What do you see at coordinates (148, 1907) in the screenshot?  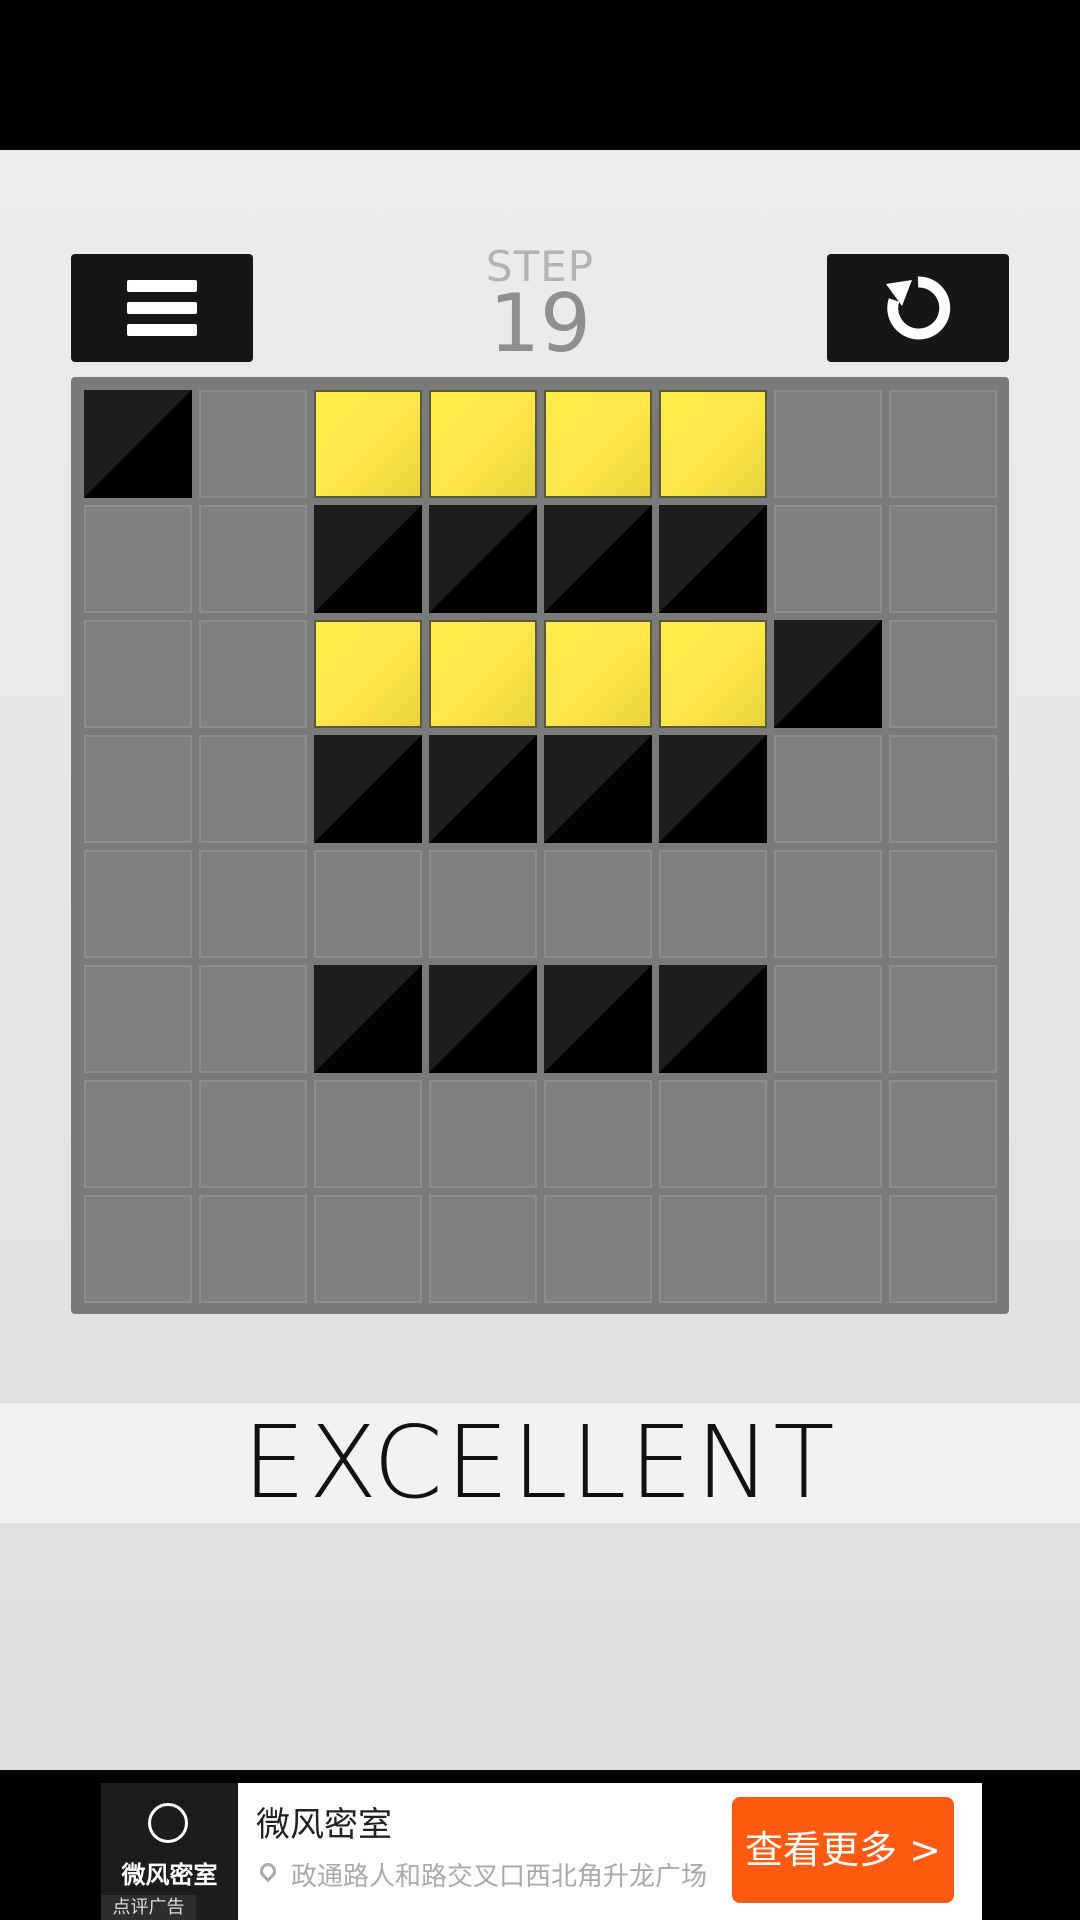 I see `ad-tag: 点评广告` at bounding box center [148, 1907].